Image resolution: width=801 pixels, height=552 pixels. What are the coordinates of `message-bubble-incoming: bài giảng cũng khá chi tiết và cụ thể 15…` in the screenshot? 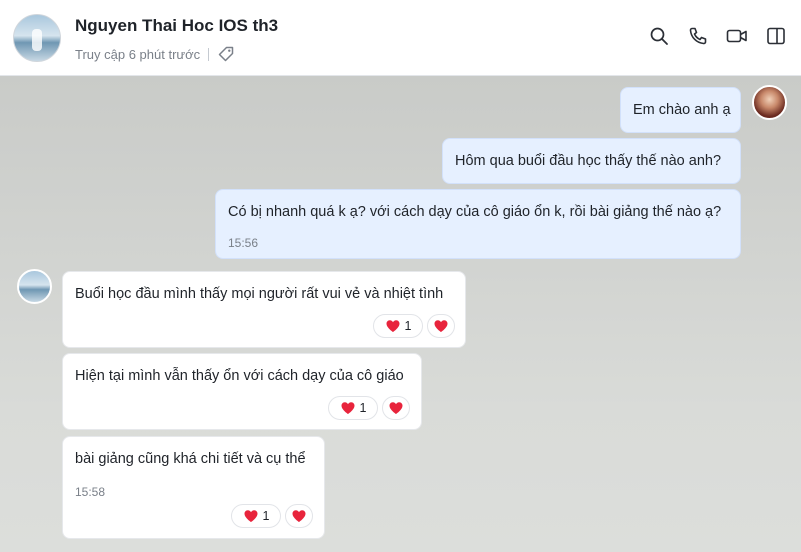 It's located at (193, 487).